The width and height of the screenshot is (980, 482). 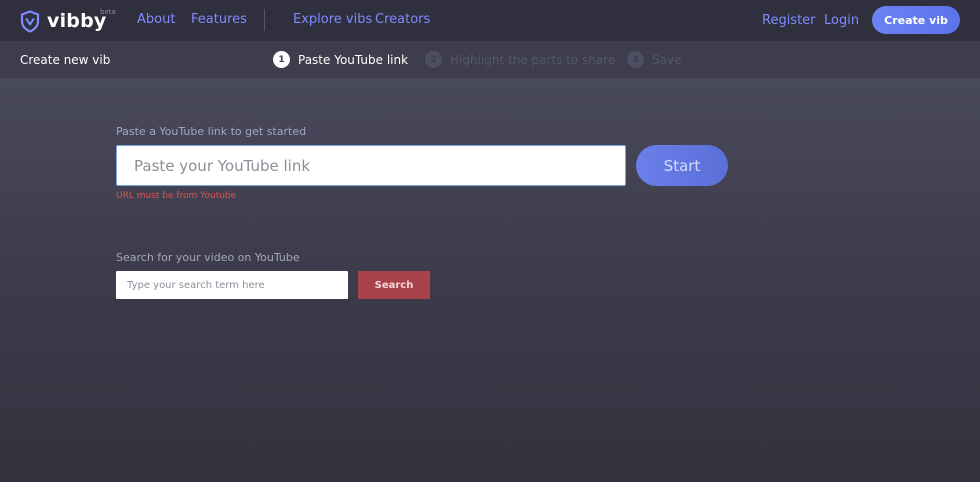 I want to click on youtube-link-input, so click(x=371, y=165).